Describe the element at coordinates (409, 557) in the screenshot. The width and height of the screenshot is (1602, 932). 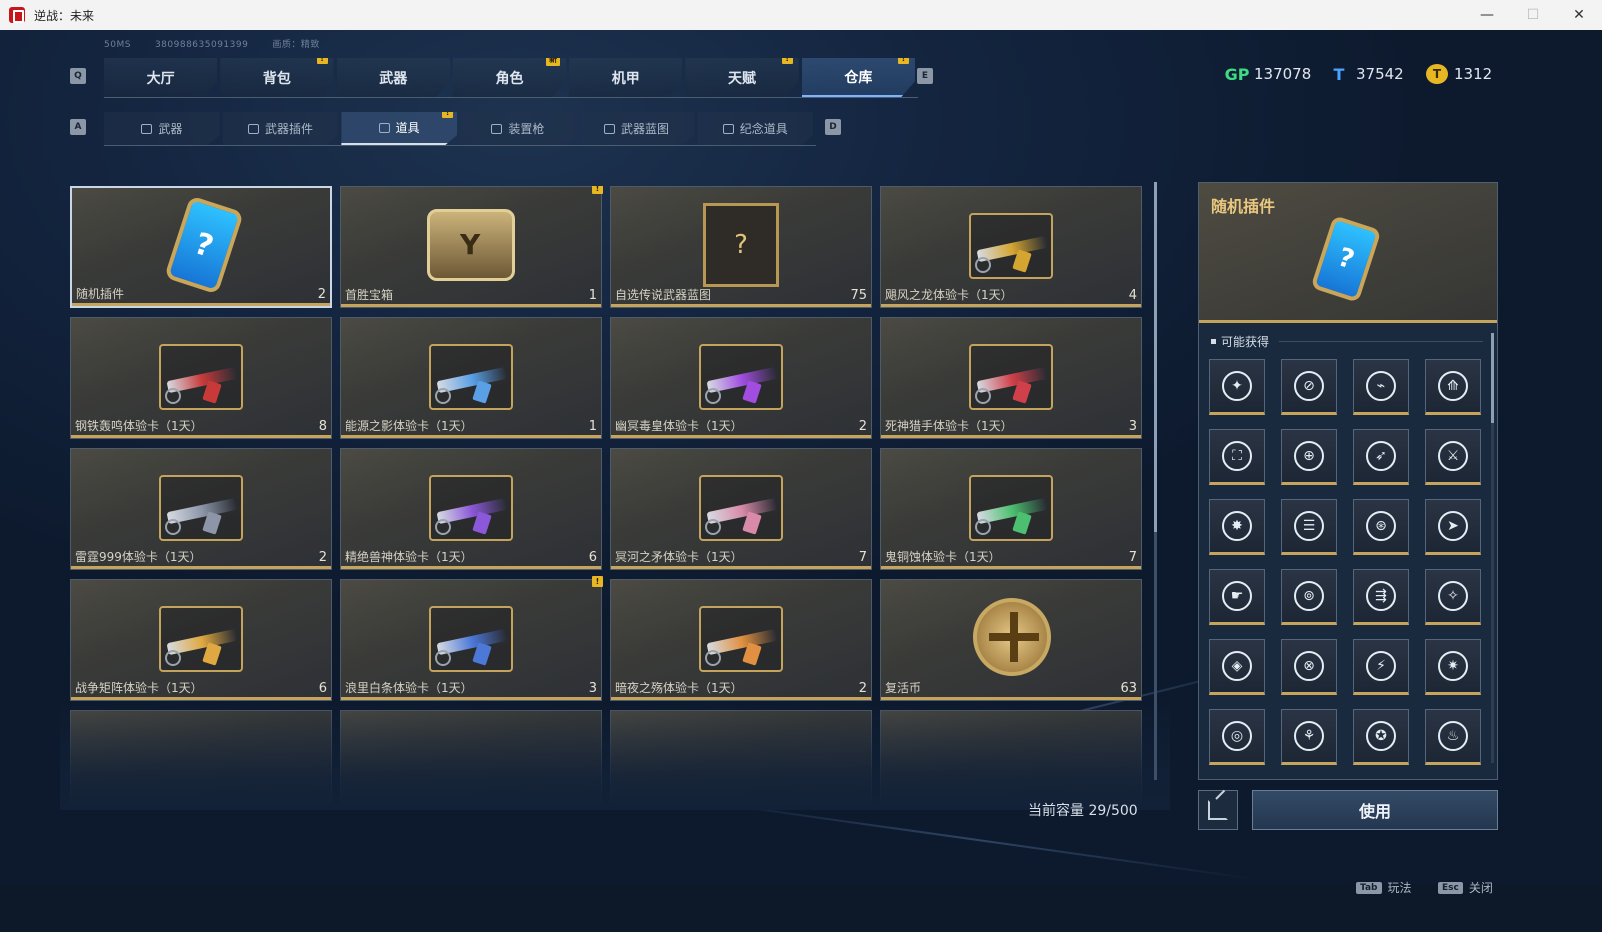
I see `item-name: 精绝兽神体验卡（1天）` at that location.